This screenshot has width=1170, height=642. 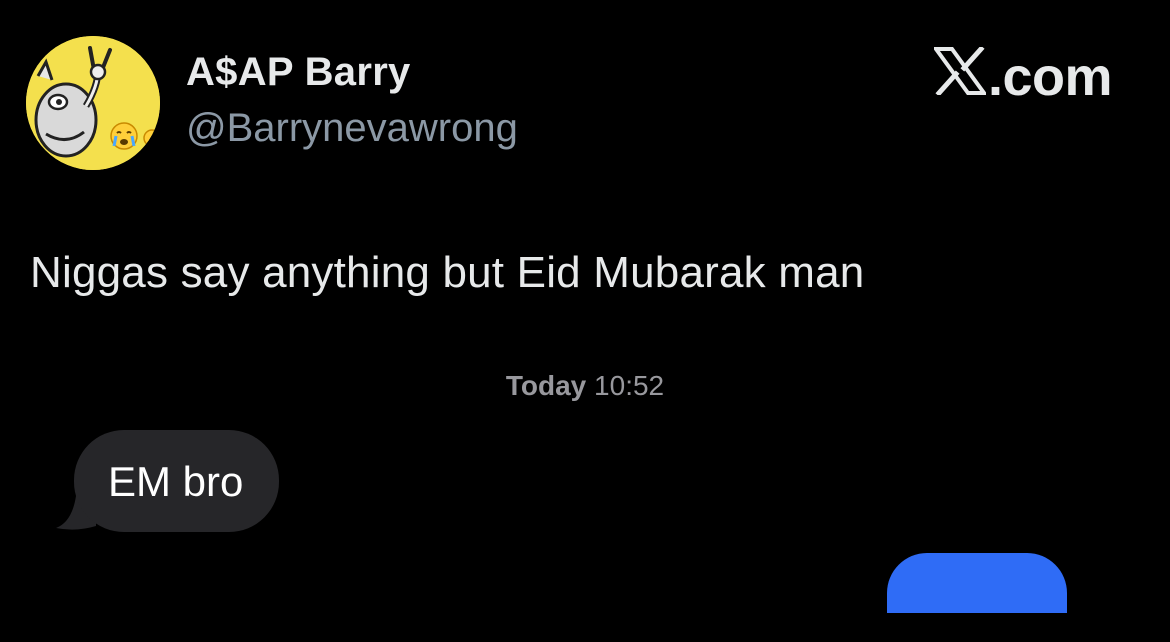 I want to click on message-timestamp: Today 10:52, so click(x=585, y=386).